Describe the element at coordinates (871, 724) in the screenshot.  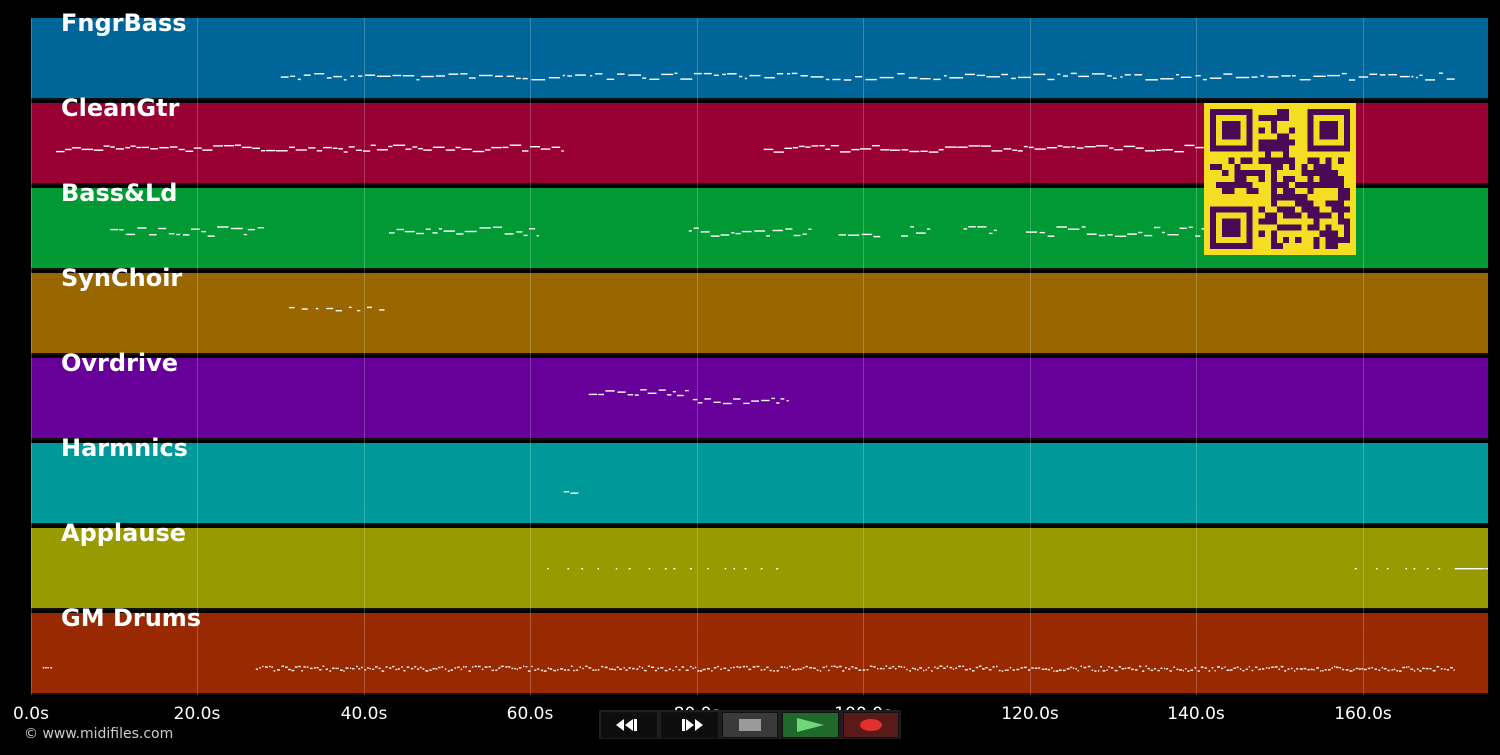
I see `record-button` at that location.